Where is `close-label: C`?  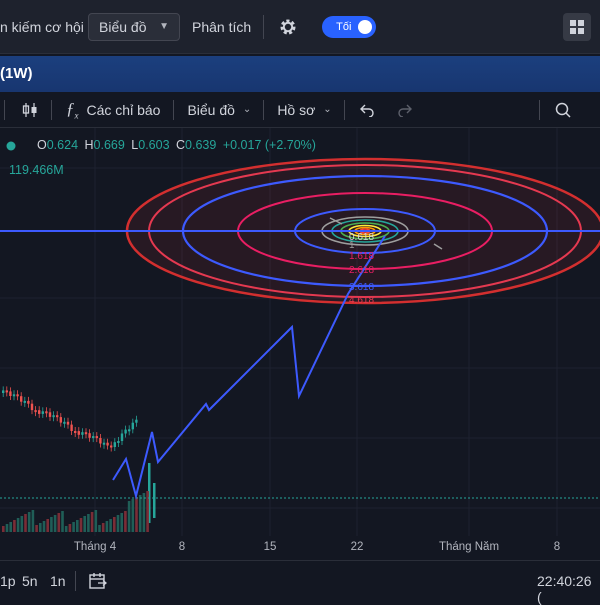 close-label: C is located at coordinates (181, 145).